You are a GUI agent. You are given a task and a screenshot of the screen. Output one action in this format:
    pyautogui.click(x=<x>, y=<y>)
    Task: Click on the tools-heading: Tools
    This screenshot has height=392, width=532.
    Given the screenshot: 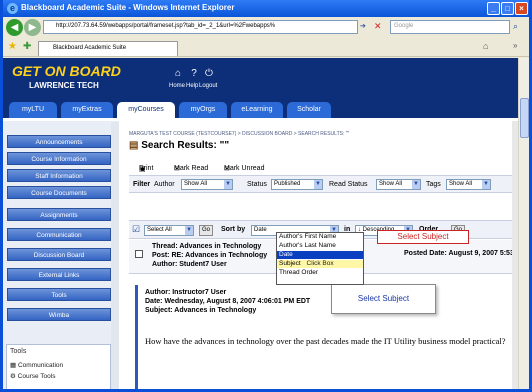 What is the action you would take?
    pyautogui.click(x=18, y=351)
    